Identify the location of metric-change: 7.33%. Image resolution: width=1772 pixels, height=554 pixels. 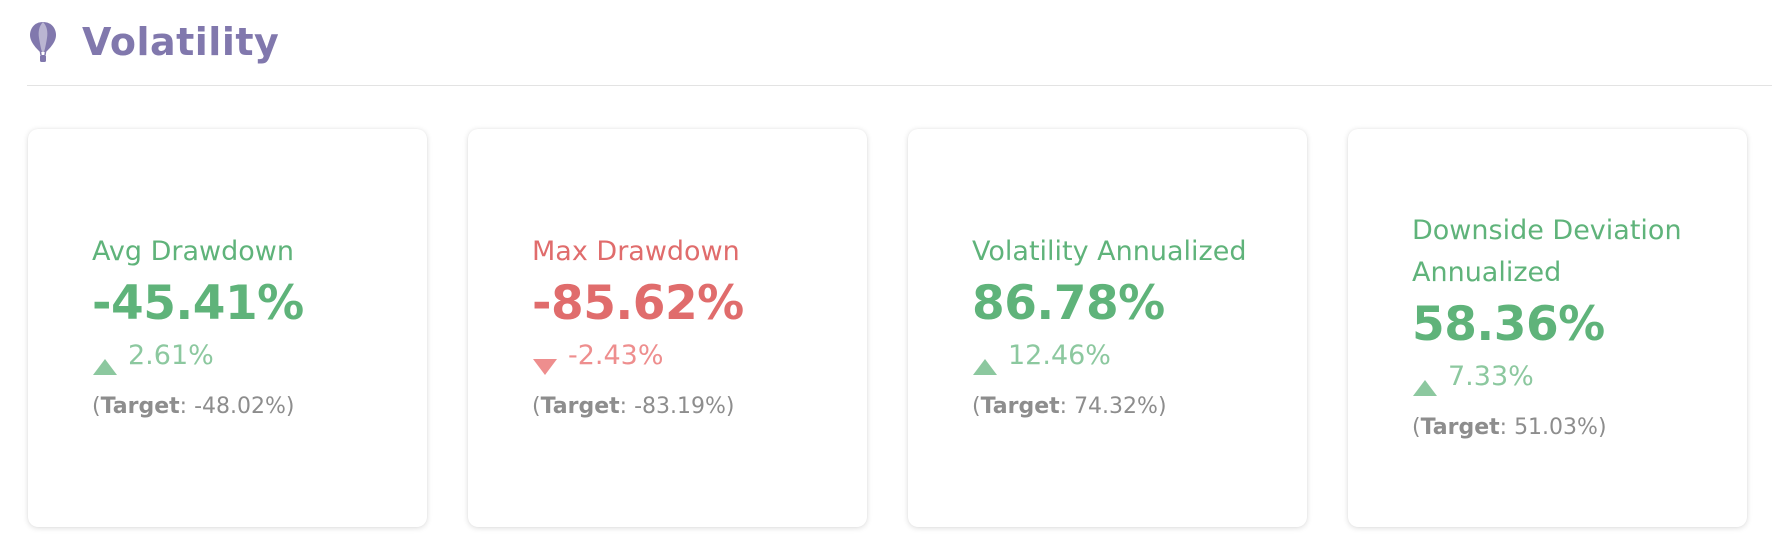
(1569, 377).